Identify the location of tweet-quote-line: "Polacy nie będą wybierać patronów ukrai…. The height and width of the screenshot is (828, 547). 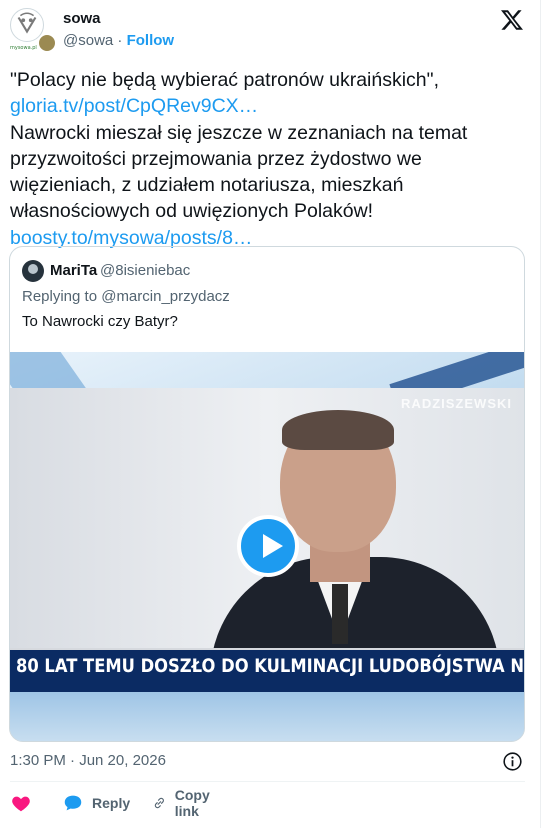
(224, 80).